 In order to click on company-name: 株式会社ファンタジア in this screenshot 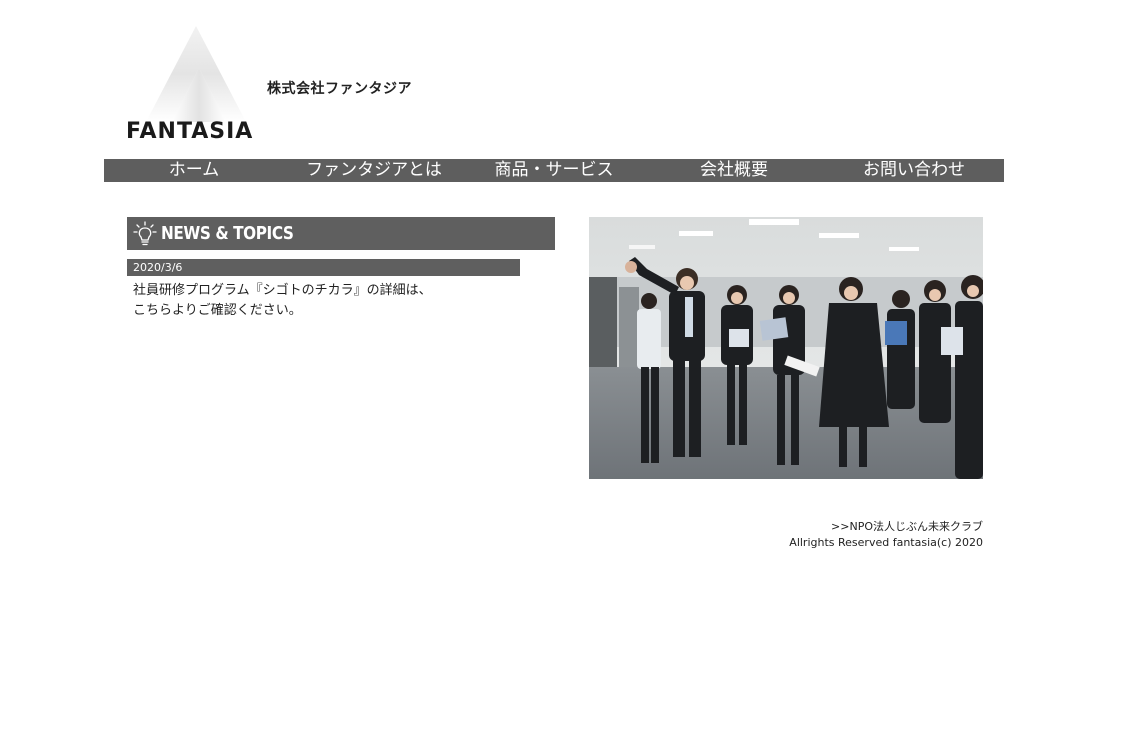, I will do `click(339, 89)`.